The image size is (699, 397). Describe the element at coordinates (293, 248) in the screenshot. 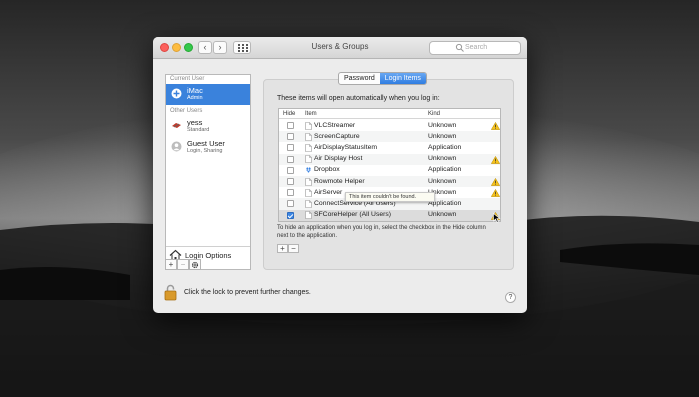

I see `remove-login-item-button: −` at that location.